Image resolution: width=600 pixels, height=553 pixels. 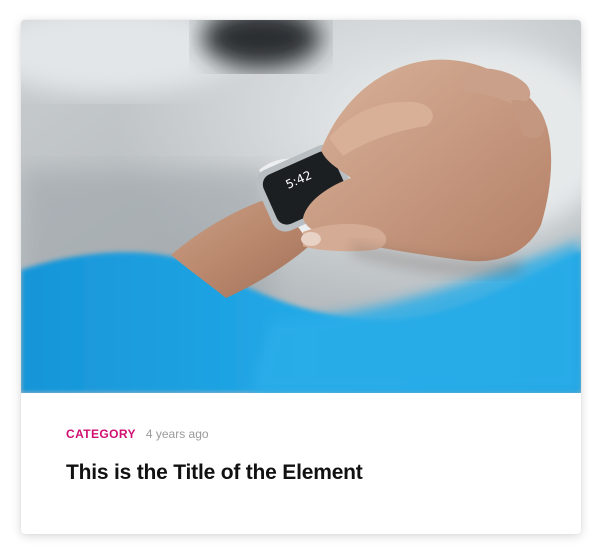 I want to click on post-meta: CATEGORY 4 years ago, so click(x=303, y=436).